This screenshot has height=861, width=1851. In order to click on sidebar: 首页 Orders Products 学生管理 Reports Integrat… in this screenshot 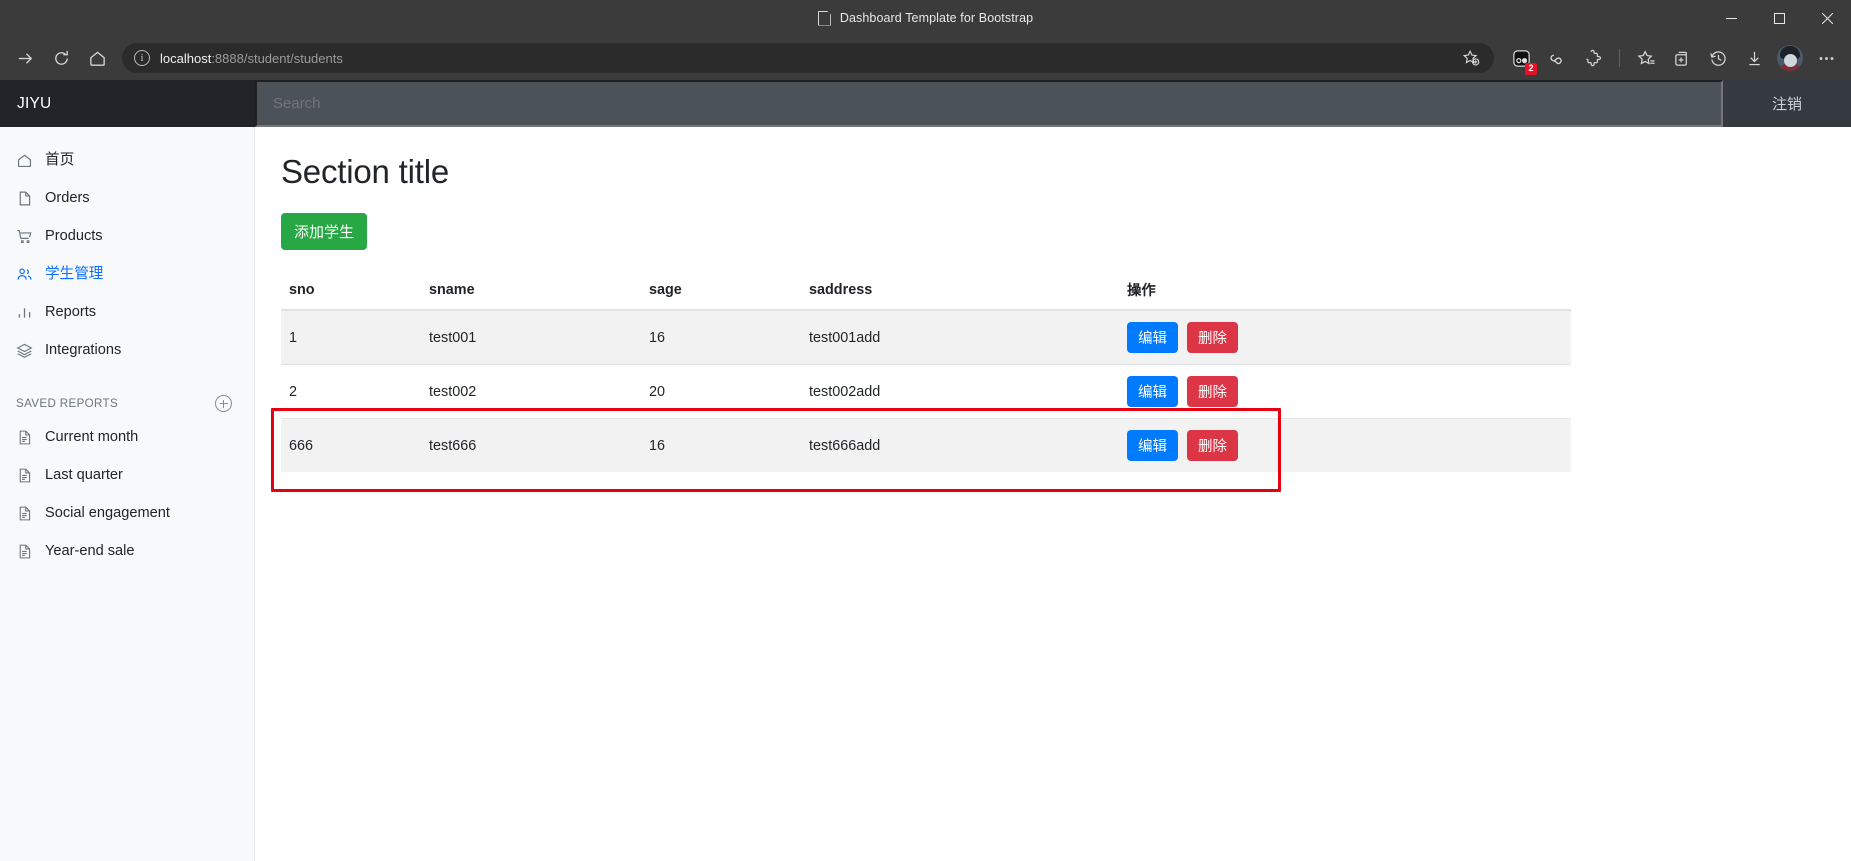, I will do `click(127, 494)`.